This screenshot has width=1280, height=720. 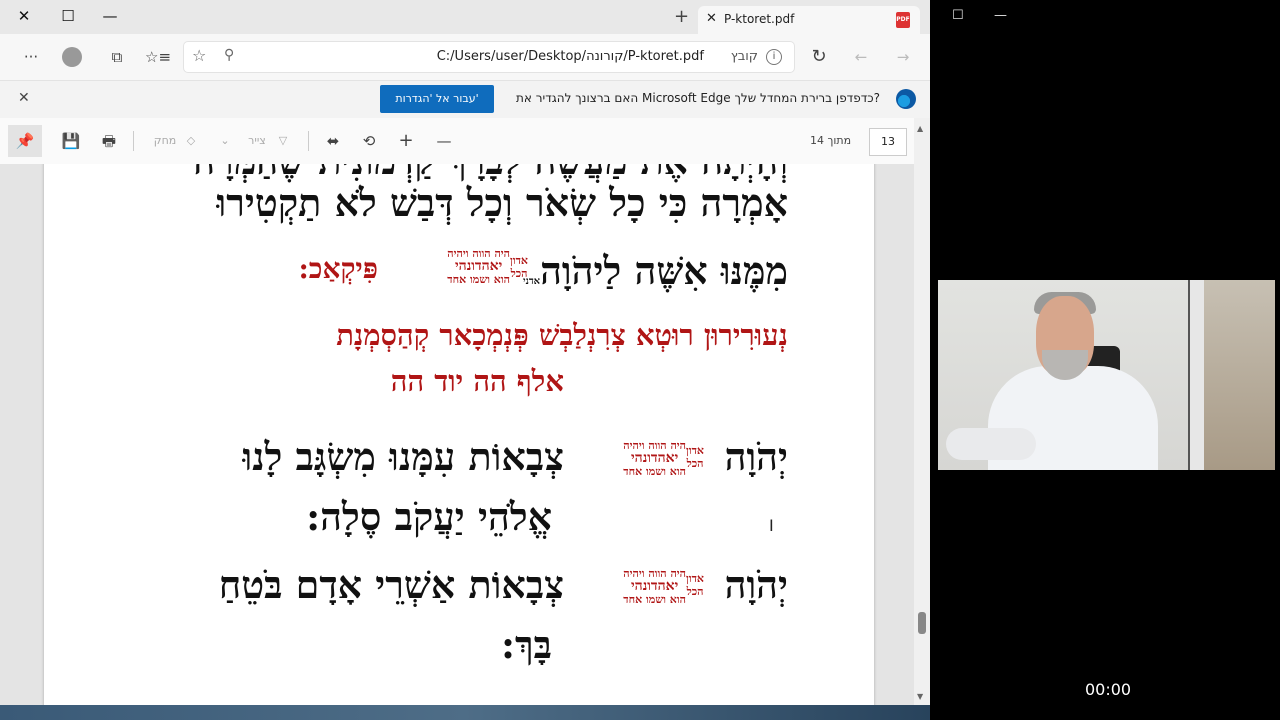 What do you see at coordinates (165, 141) in the screenshot?
I see `erase-label: מחק` at bounding box center [165, 141].